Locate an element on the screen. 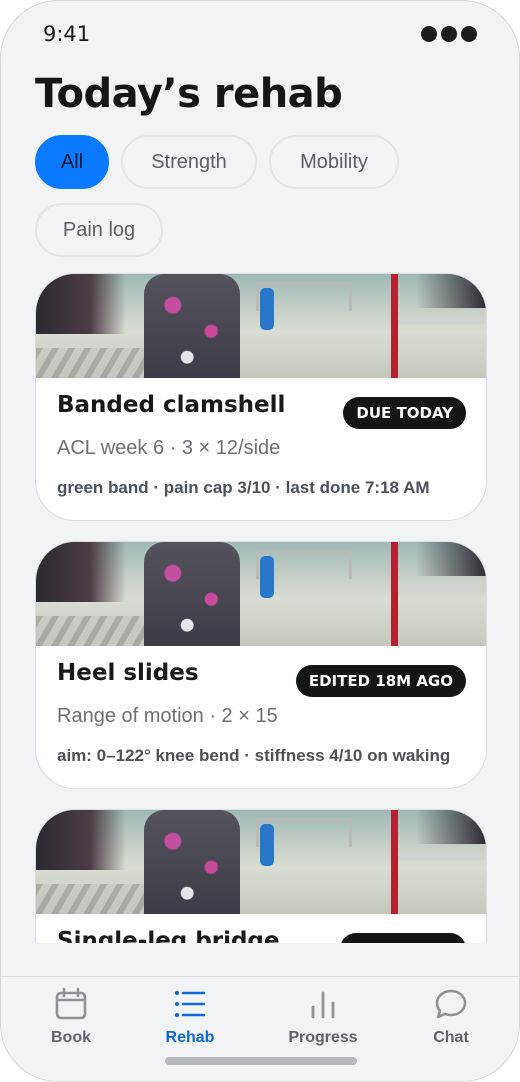 This screenshot has height=1082, width=520. tab-book: Book is located at coordinates (71, 1019).